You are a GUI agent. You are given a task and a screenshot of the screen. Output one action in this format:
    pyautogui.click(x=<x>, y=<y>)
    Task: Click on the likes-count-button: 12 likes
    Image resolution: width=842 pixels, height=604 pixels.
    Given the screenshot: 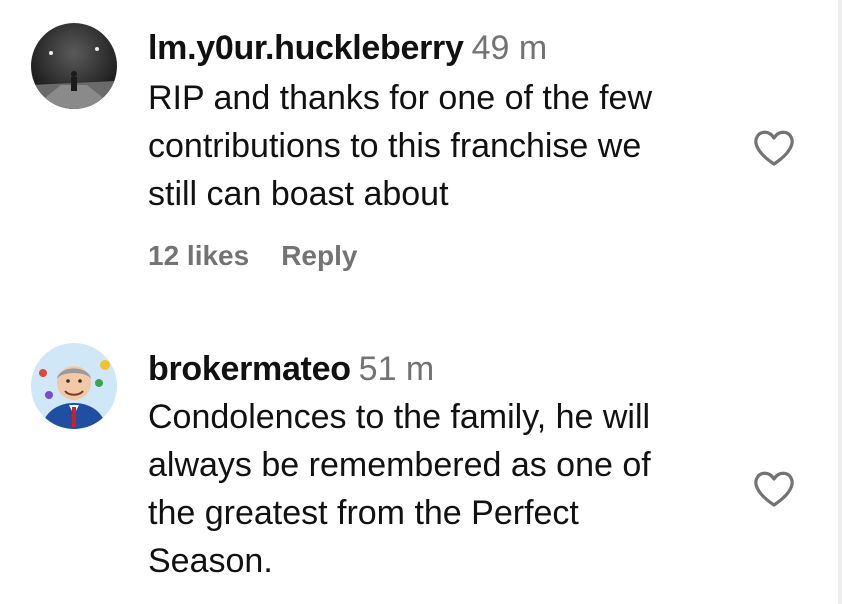 What is the action you would take?
    pyautogui.click(x=198, y=255)
    